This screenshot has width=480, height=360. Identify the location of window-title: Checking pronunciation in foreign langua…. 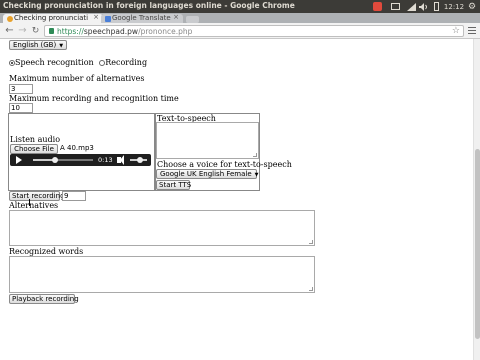
(149, 5).